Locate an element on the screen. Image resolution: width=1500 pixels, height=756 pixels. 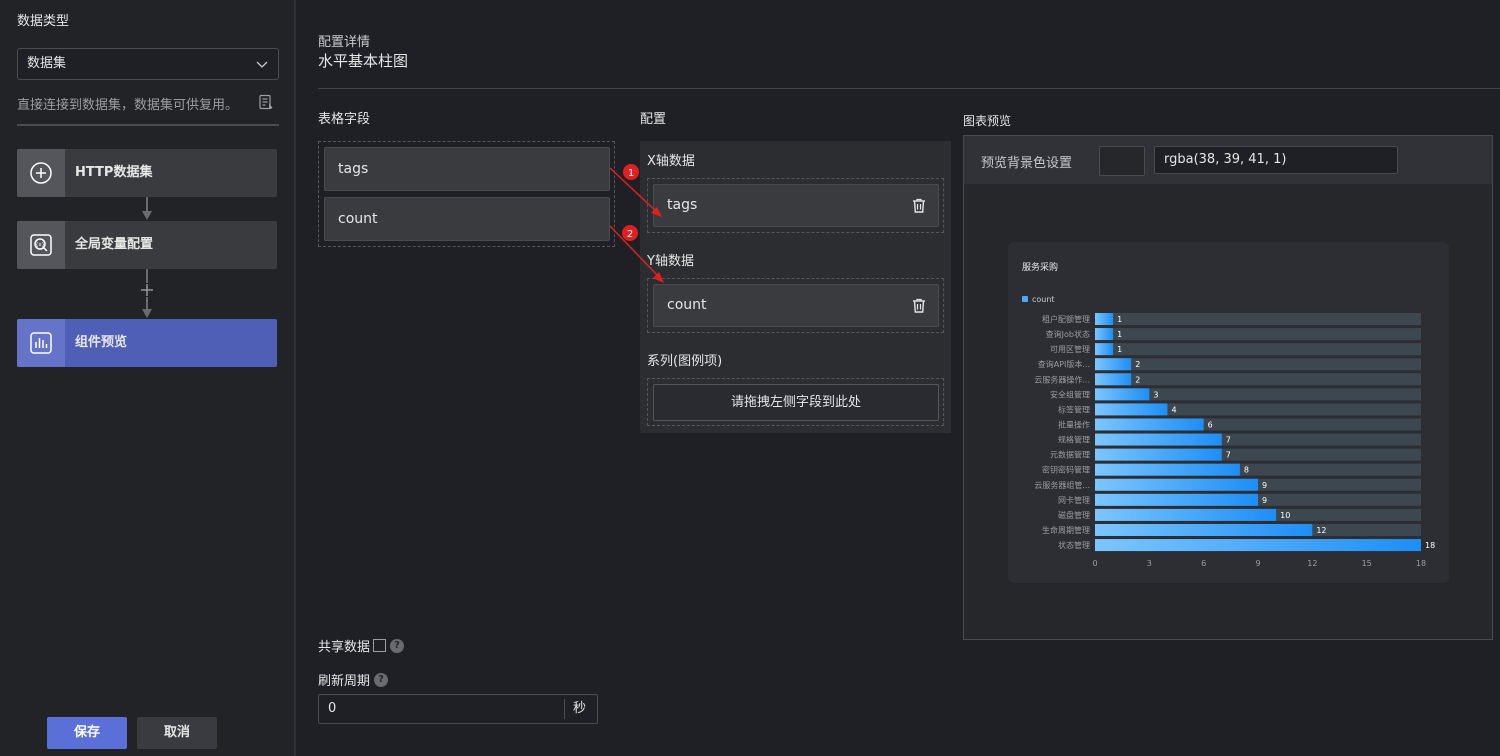
step-global-variables: {x} 全局变量配置 is located at coordinates (147, 245).